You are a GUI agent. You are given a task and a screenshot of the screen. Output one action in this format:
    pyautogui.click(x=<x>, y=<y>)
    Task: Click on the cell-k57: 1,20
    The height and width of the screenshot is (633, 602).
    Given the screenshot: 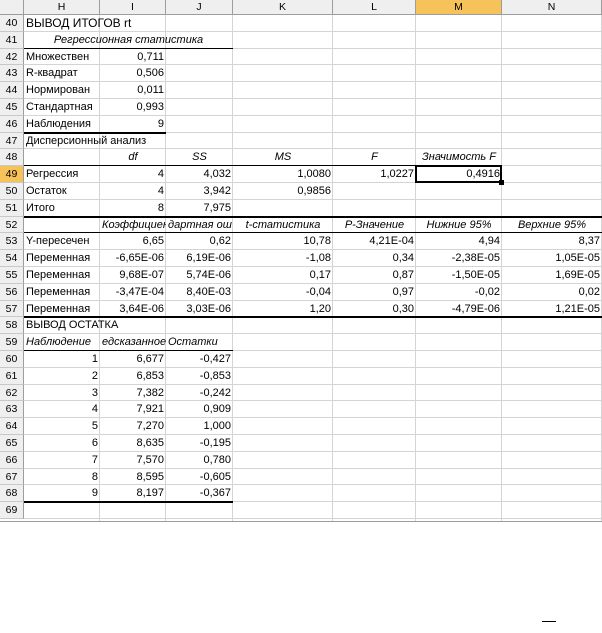 What is the action you would take?
    pyautogui.click(x=283, y=309)
    